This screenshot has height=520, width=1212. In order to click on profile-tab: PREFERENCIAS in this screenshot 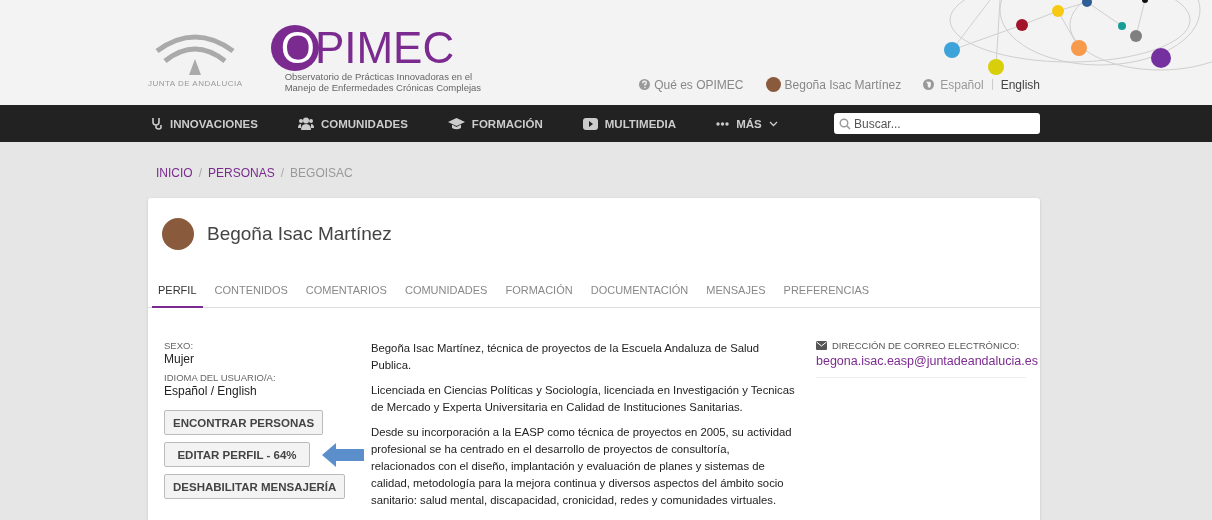, I will do `click(826, 291)`.